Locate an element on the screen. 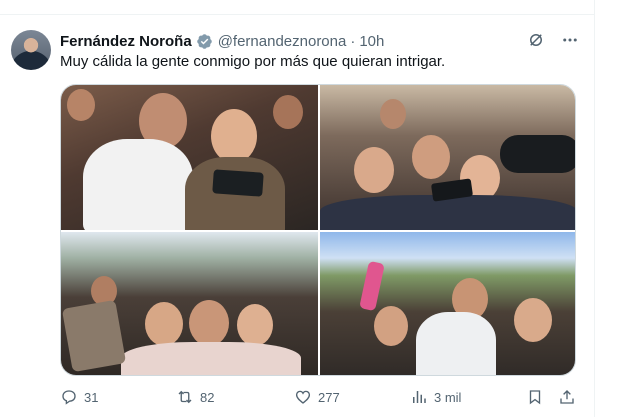 Image resolution: width=631 pixels, height=417 pixels. reply-icon is located at coordinates (69, 397).